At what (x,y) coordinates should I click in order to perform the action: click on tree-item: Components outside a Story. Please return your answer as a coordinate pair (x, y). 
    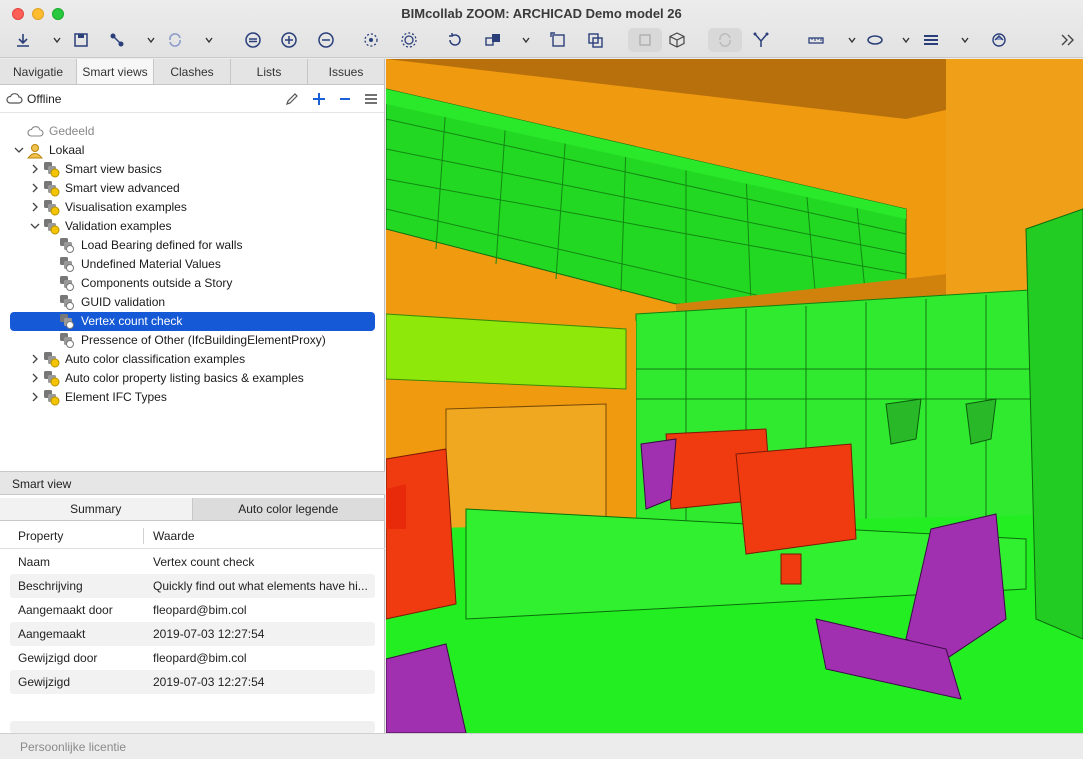
    Looking at the image, I should click on (192, 283).